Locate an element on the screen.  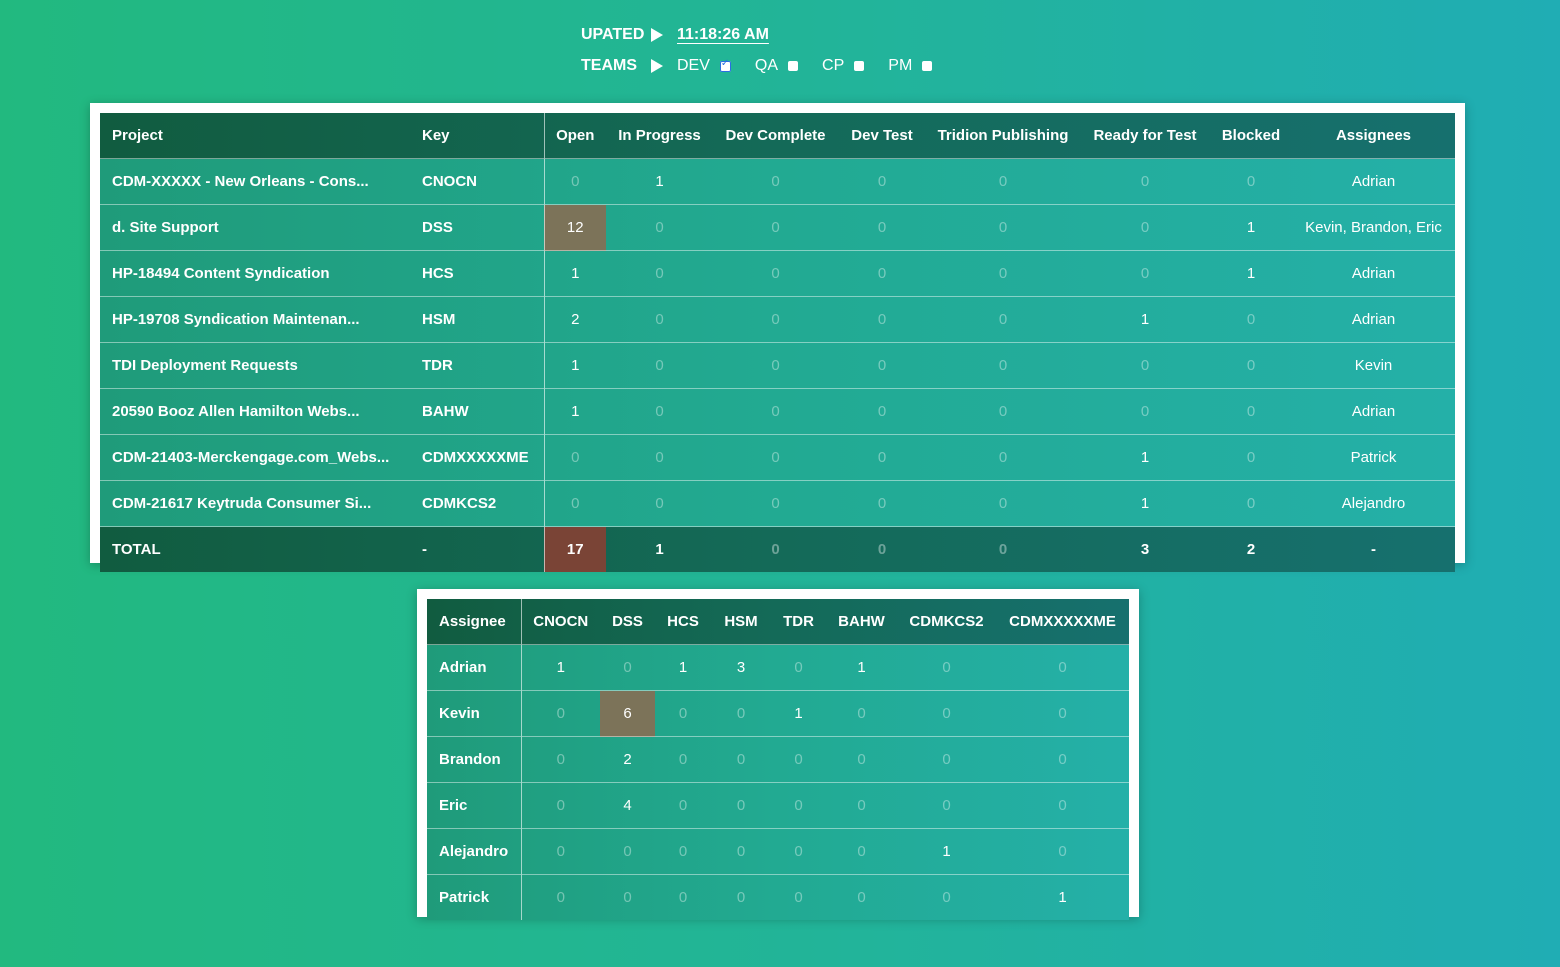
column-header: Assignee is located at coordinates (474, 622).